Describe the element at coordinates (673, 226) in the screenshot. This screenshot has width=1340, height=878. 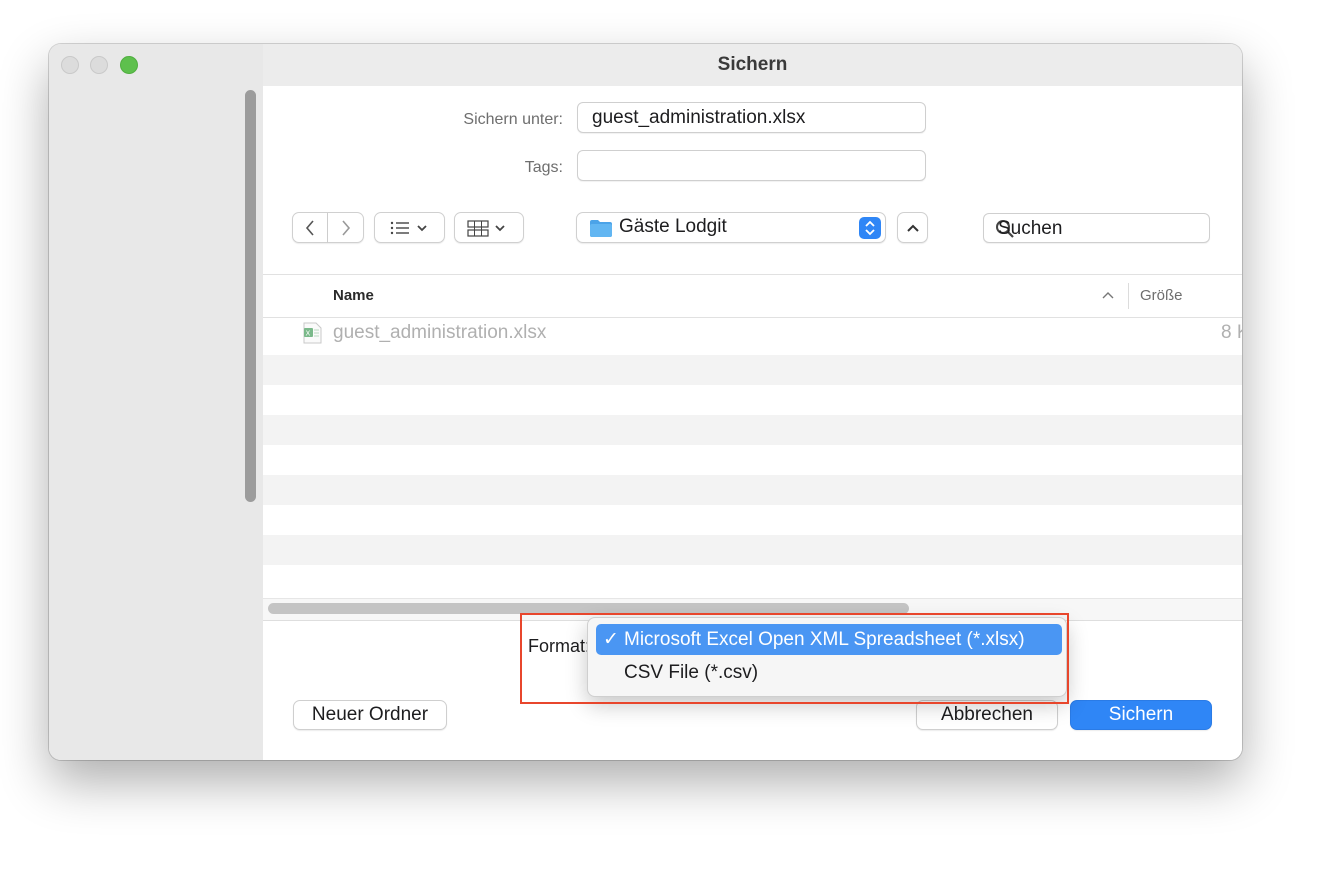
I see `location-label: Gäste Lodgit` at that location.